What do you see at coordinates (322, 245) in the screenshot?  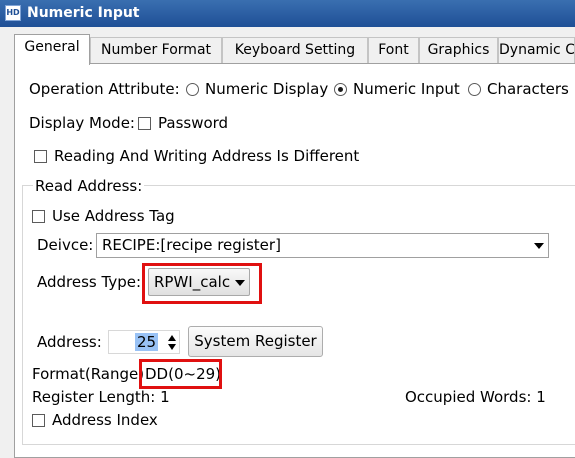 I see `device-dropdown: RECIPE:[recipe register]` at bounding box center [322, 245].